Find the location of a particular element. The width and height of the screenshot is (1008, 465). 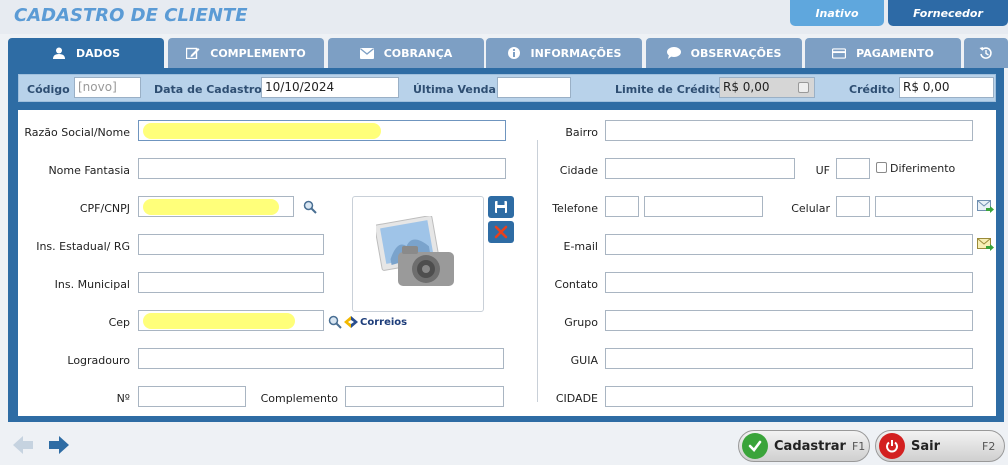

cidade2-label: CIDADE is located at coordinates (576, 398).